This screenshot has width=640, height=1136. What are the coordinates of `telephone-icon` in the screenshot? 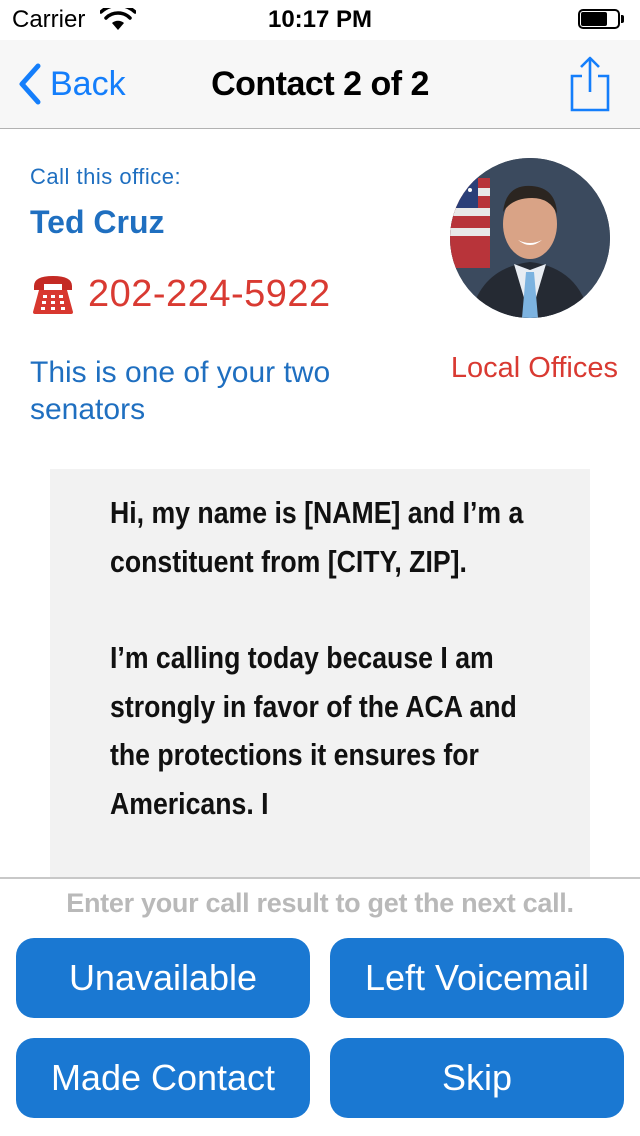 It's located at (53, 295).